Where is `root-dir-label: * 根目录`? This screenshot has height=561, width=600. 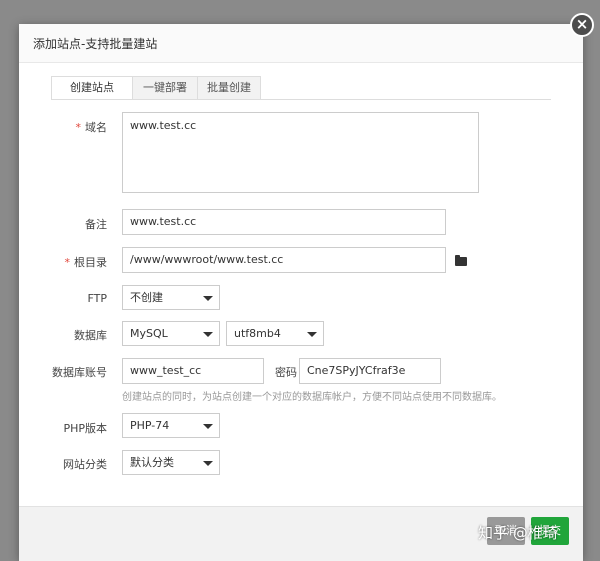 root-dir-label: * 根目录 is located at coordinates (86, 262).